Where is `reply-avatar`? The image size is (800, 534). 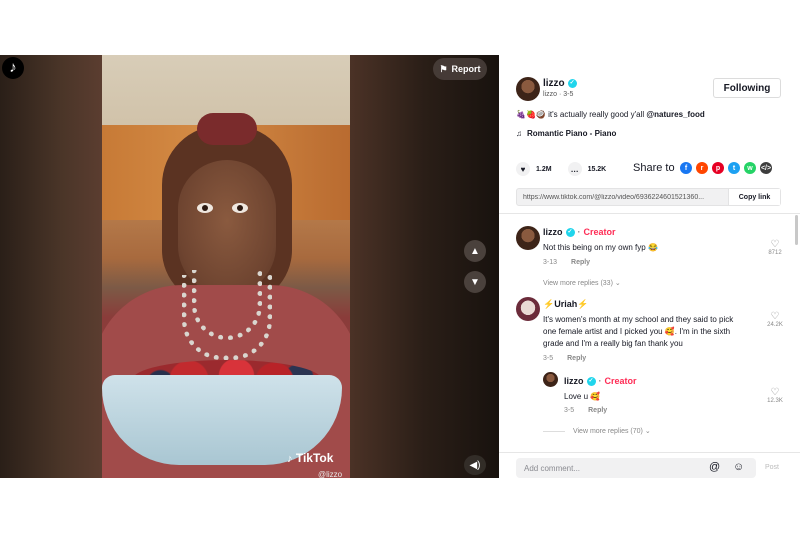 reply-avatar is located at coordinates (550, 379).